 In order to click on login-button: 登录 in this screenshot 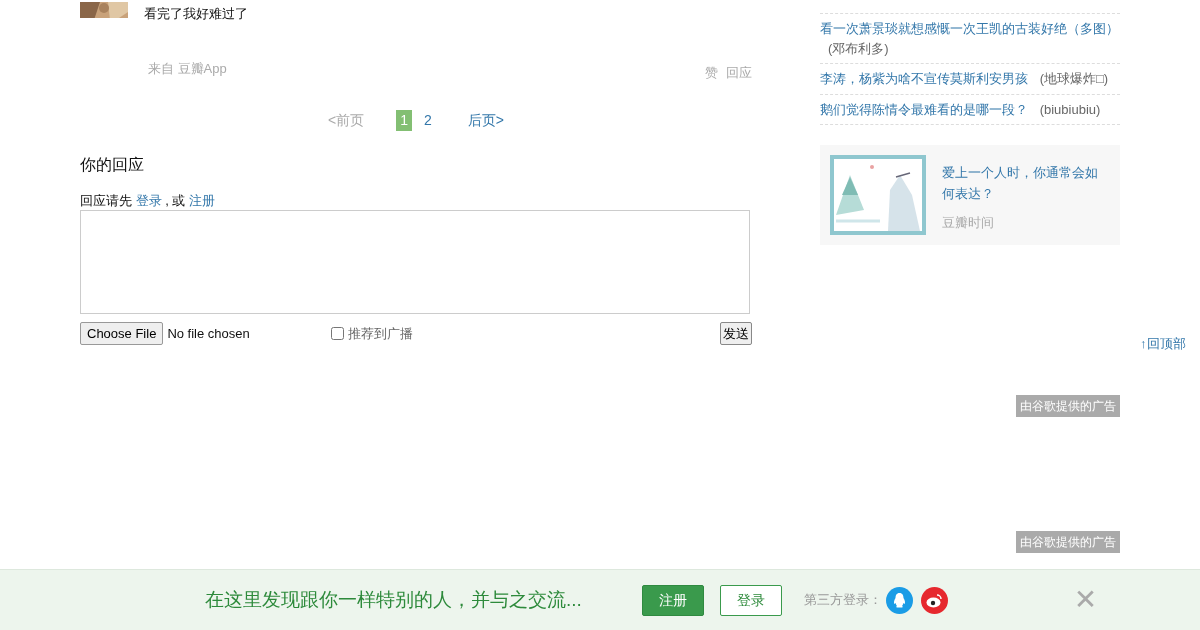, I will do `click(750, 600)`.